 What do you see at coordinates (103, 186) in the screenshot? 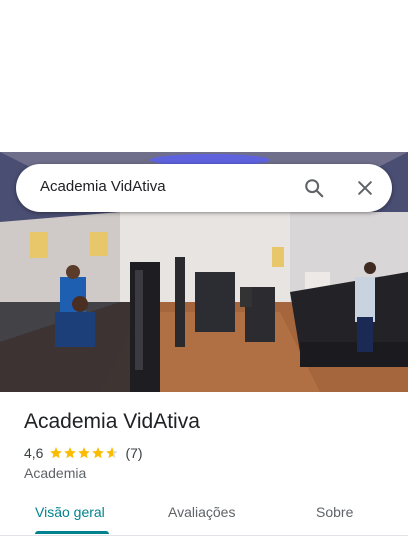
I see `search-input: Academia VidAtiva` at bounding box center [103, 186].